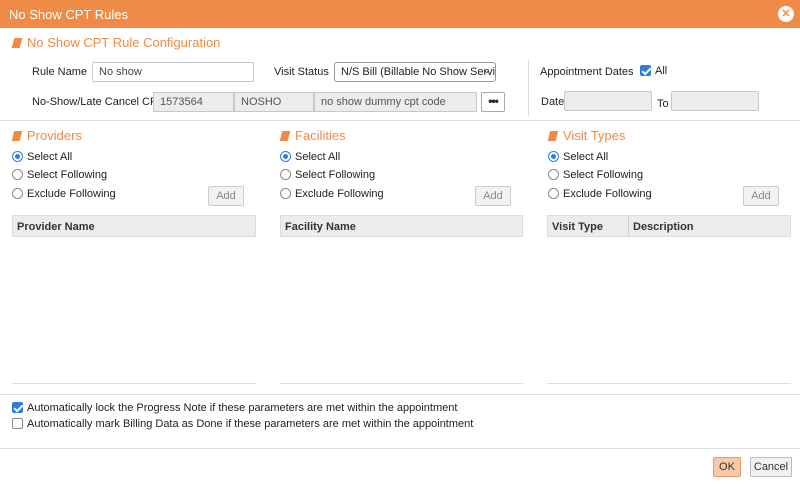 The image size is (800, 484). I want to click on close-icon: ✕, so click(786, 14).